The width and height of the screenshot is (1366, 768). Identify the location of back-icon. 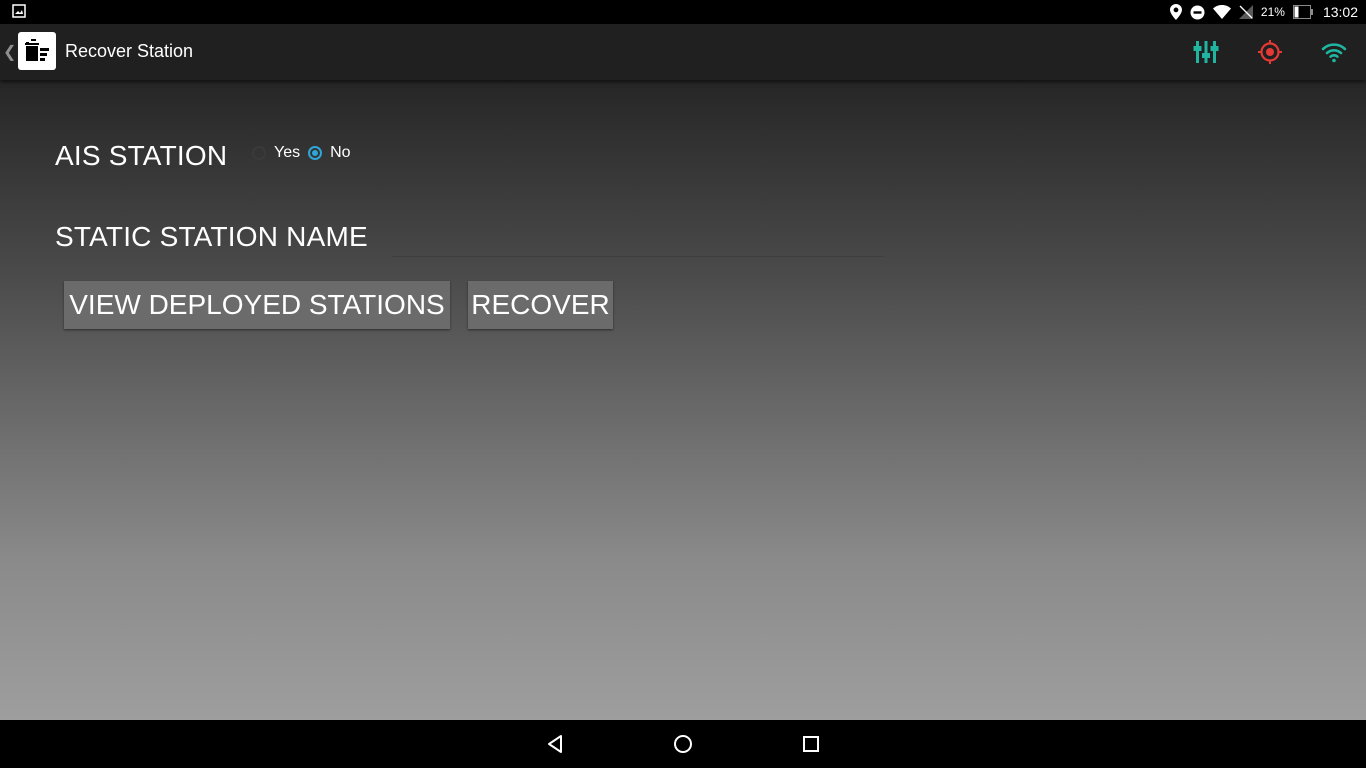
(555, 744).